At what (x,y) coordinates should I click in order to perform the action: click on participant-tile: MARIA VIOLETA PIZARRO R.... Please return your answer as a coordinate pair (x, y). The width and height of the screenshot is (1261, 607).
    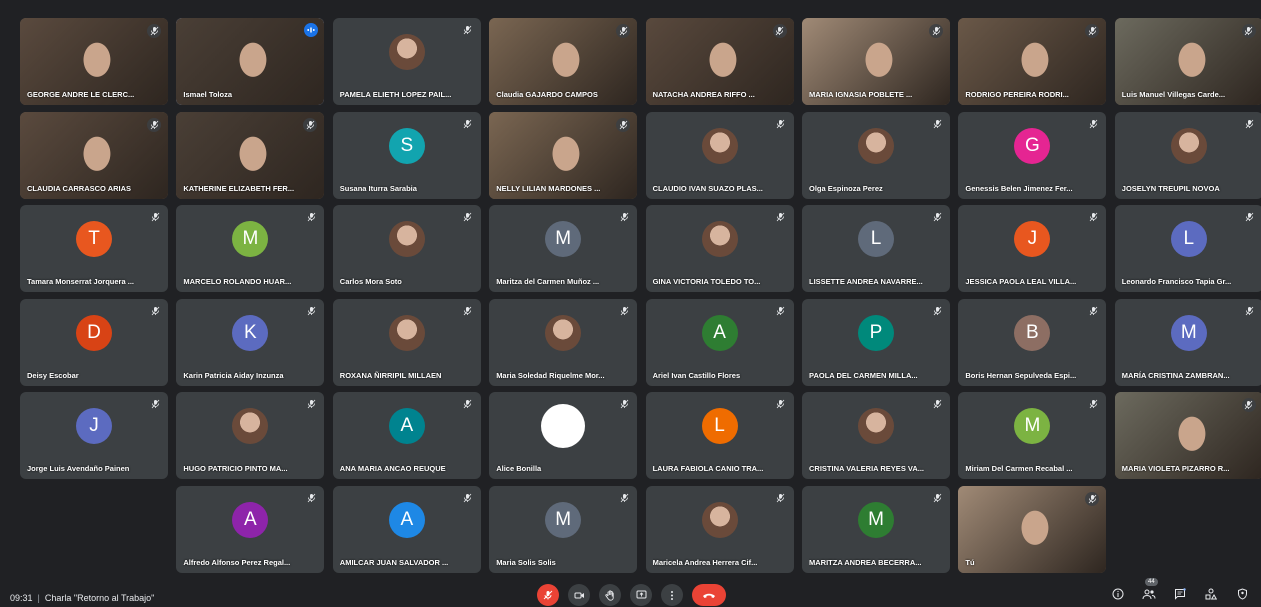
    Looking at the image, I should click on (1187, 435).